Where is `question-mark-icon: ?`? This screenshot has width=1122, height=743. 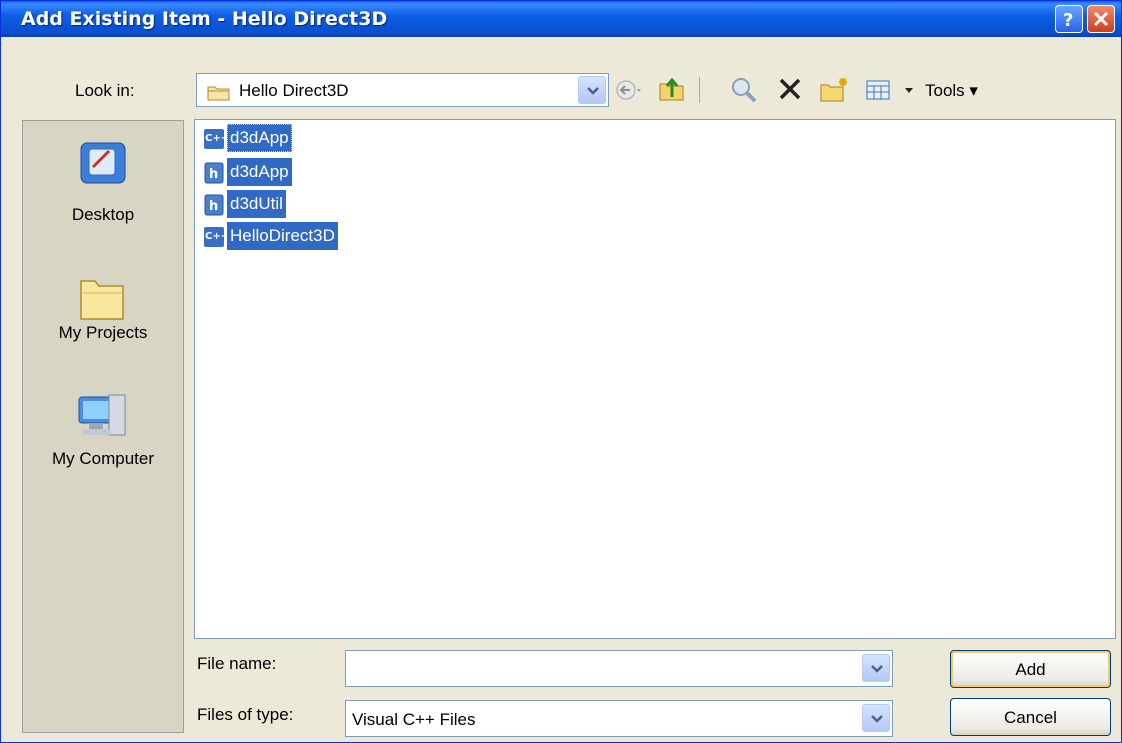
question-mark-icon: ? is located at coordinates (1068, 19).